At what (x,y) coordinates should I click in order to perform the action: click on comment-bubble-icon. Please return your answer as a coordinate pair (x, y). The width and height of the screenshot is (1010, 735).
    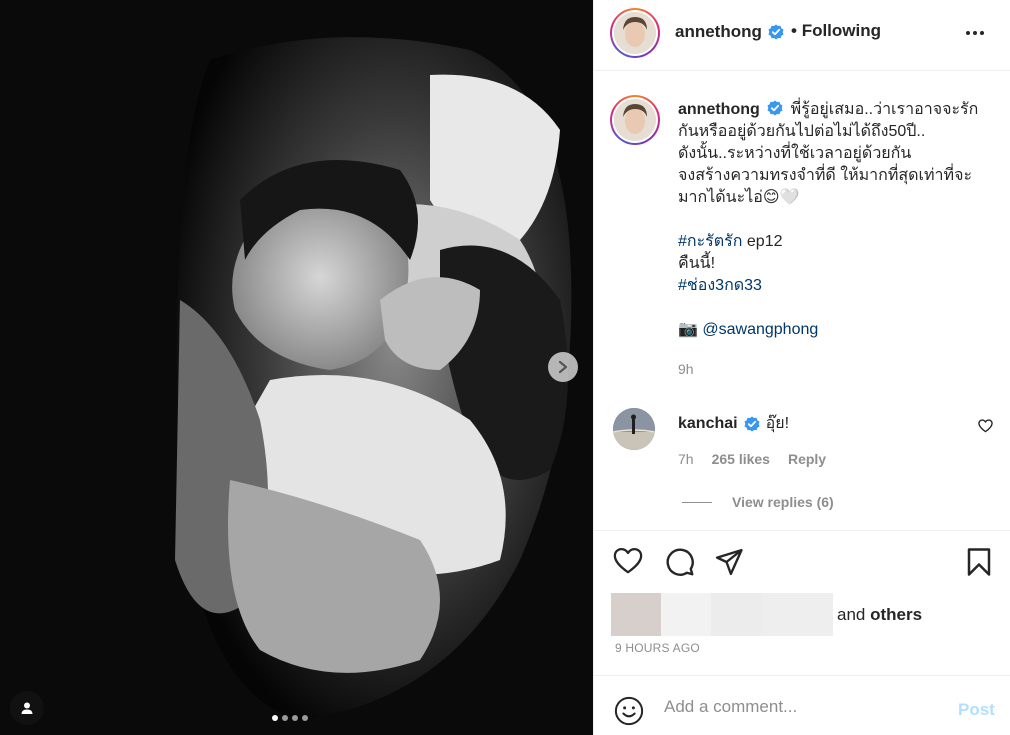
    Looking at the image, I should click on (680, 562).